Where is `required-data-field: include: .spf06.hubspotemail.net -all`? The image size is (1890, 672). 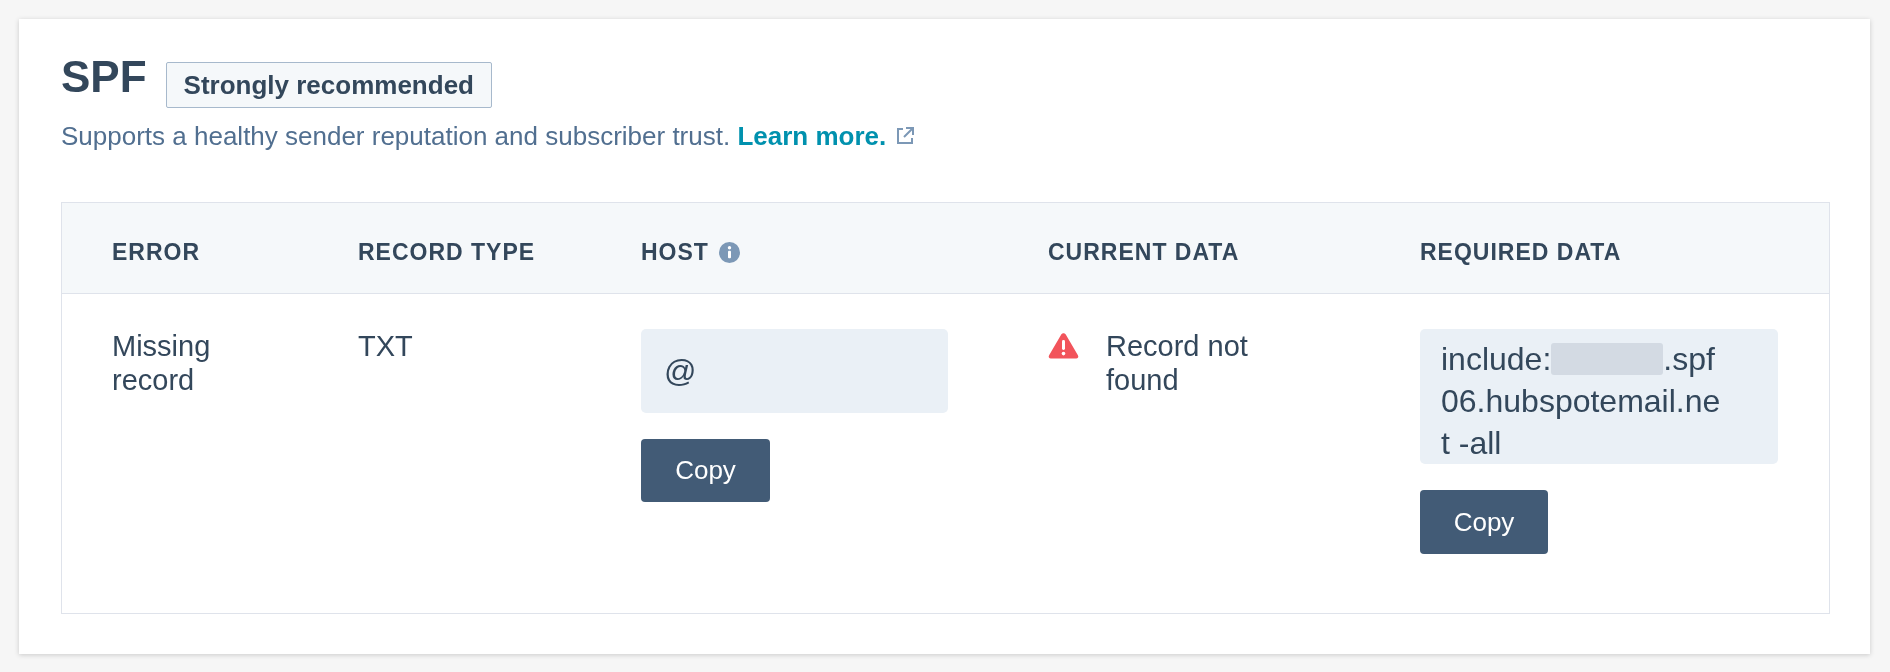 required-data-field: include: .spf06.hubspotemail.net -all is located at coordinates (1599, 396).